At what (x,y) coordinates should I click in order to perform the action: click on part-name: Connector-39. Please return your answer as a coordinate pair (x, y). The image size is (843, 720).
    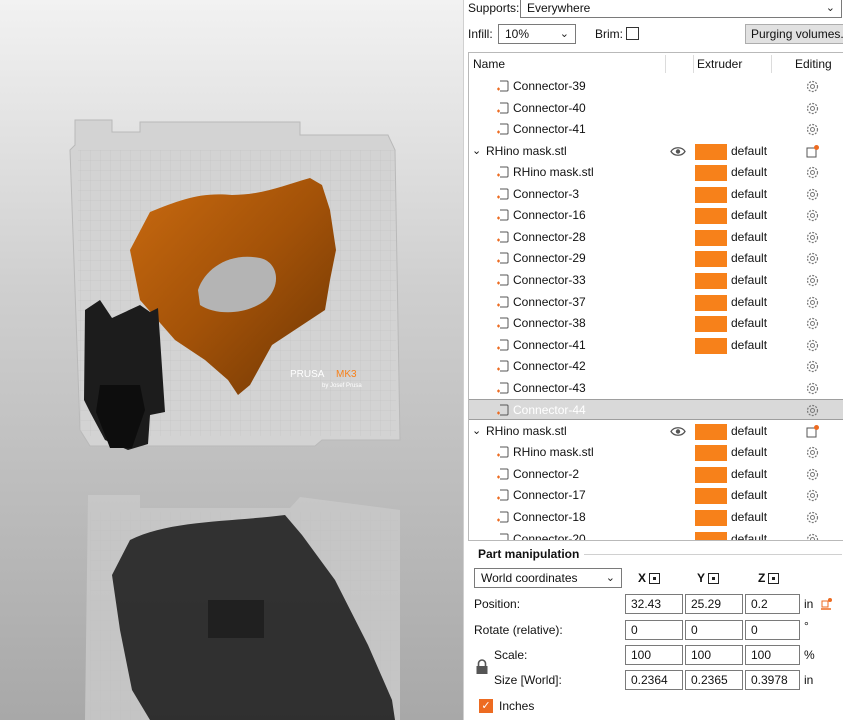
    Looking at the image, I should click on (549, 86).